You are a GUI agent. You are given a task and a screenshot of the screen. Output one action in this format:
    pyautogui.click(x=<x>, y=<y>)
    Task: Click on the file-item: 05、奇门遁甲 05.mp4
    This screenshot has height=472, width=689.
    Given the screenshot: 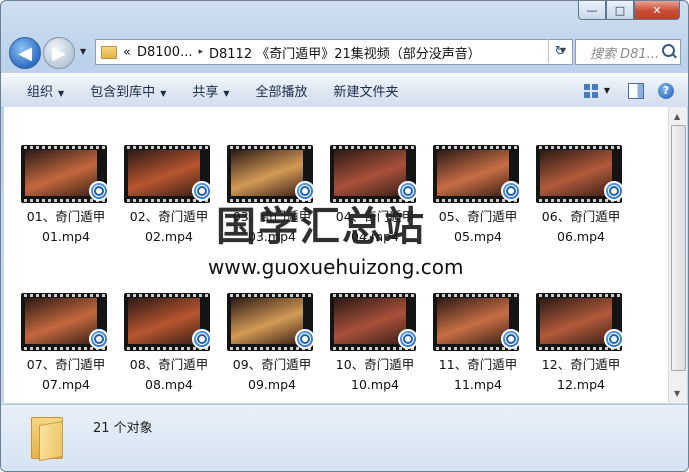 What is the action you would take?
    pyautogui.click(x=478, y=200)
    